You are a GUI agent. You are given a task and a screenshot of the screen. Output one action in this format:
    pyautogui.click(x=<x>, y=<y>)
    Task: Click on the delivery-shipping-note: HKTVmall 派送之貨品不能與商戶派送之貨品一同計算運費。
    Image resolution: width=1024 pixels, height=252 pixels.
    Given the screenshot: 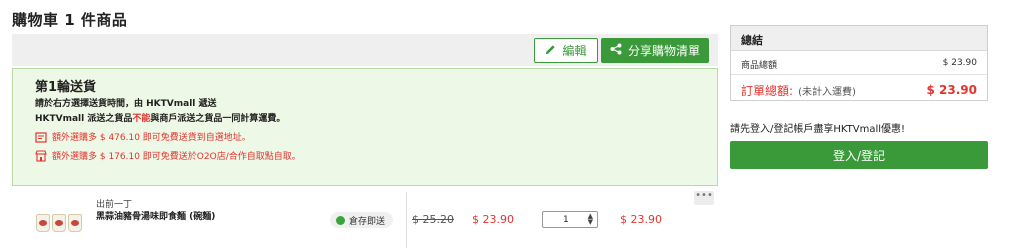 What is the action you would take?
    pyautogui.click(x=160, y=117)
    